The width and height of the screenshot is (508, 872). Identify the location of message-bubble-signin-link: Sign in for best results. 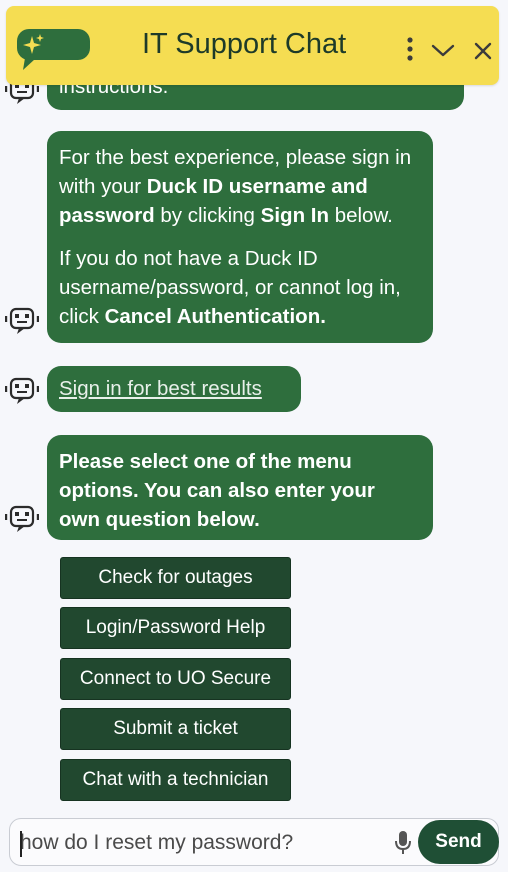
(174, 389).